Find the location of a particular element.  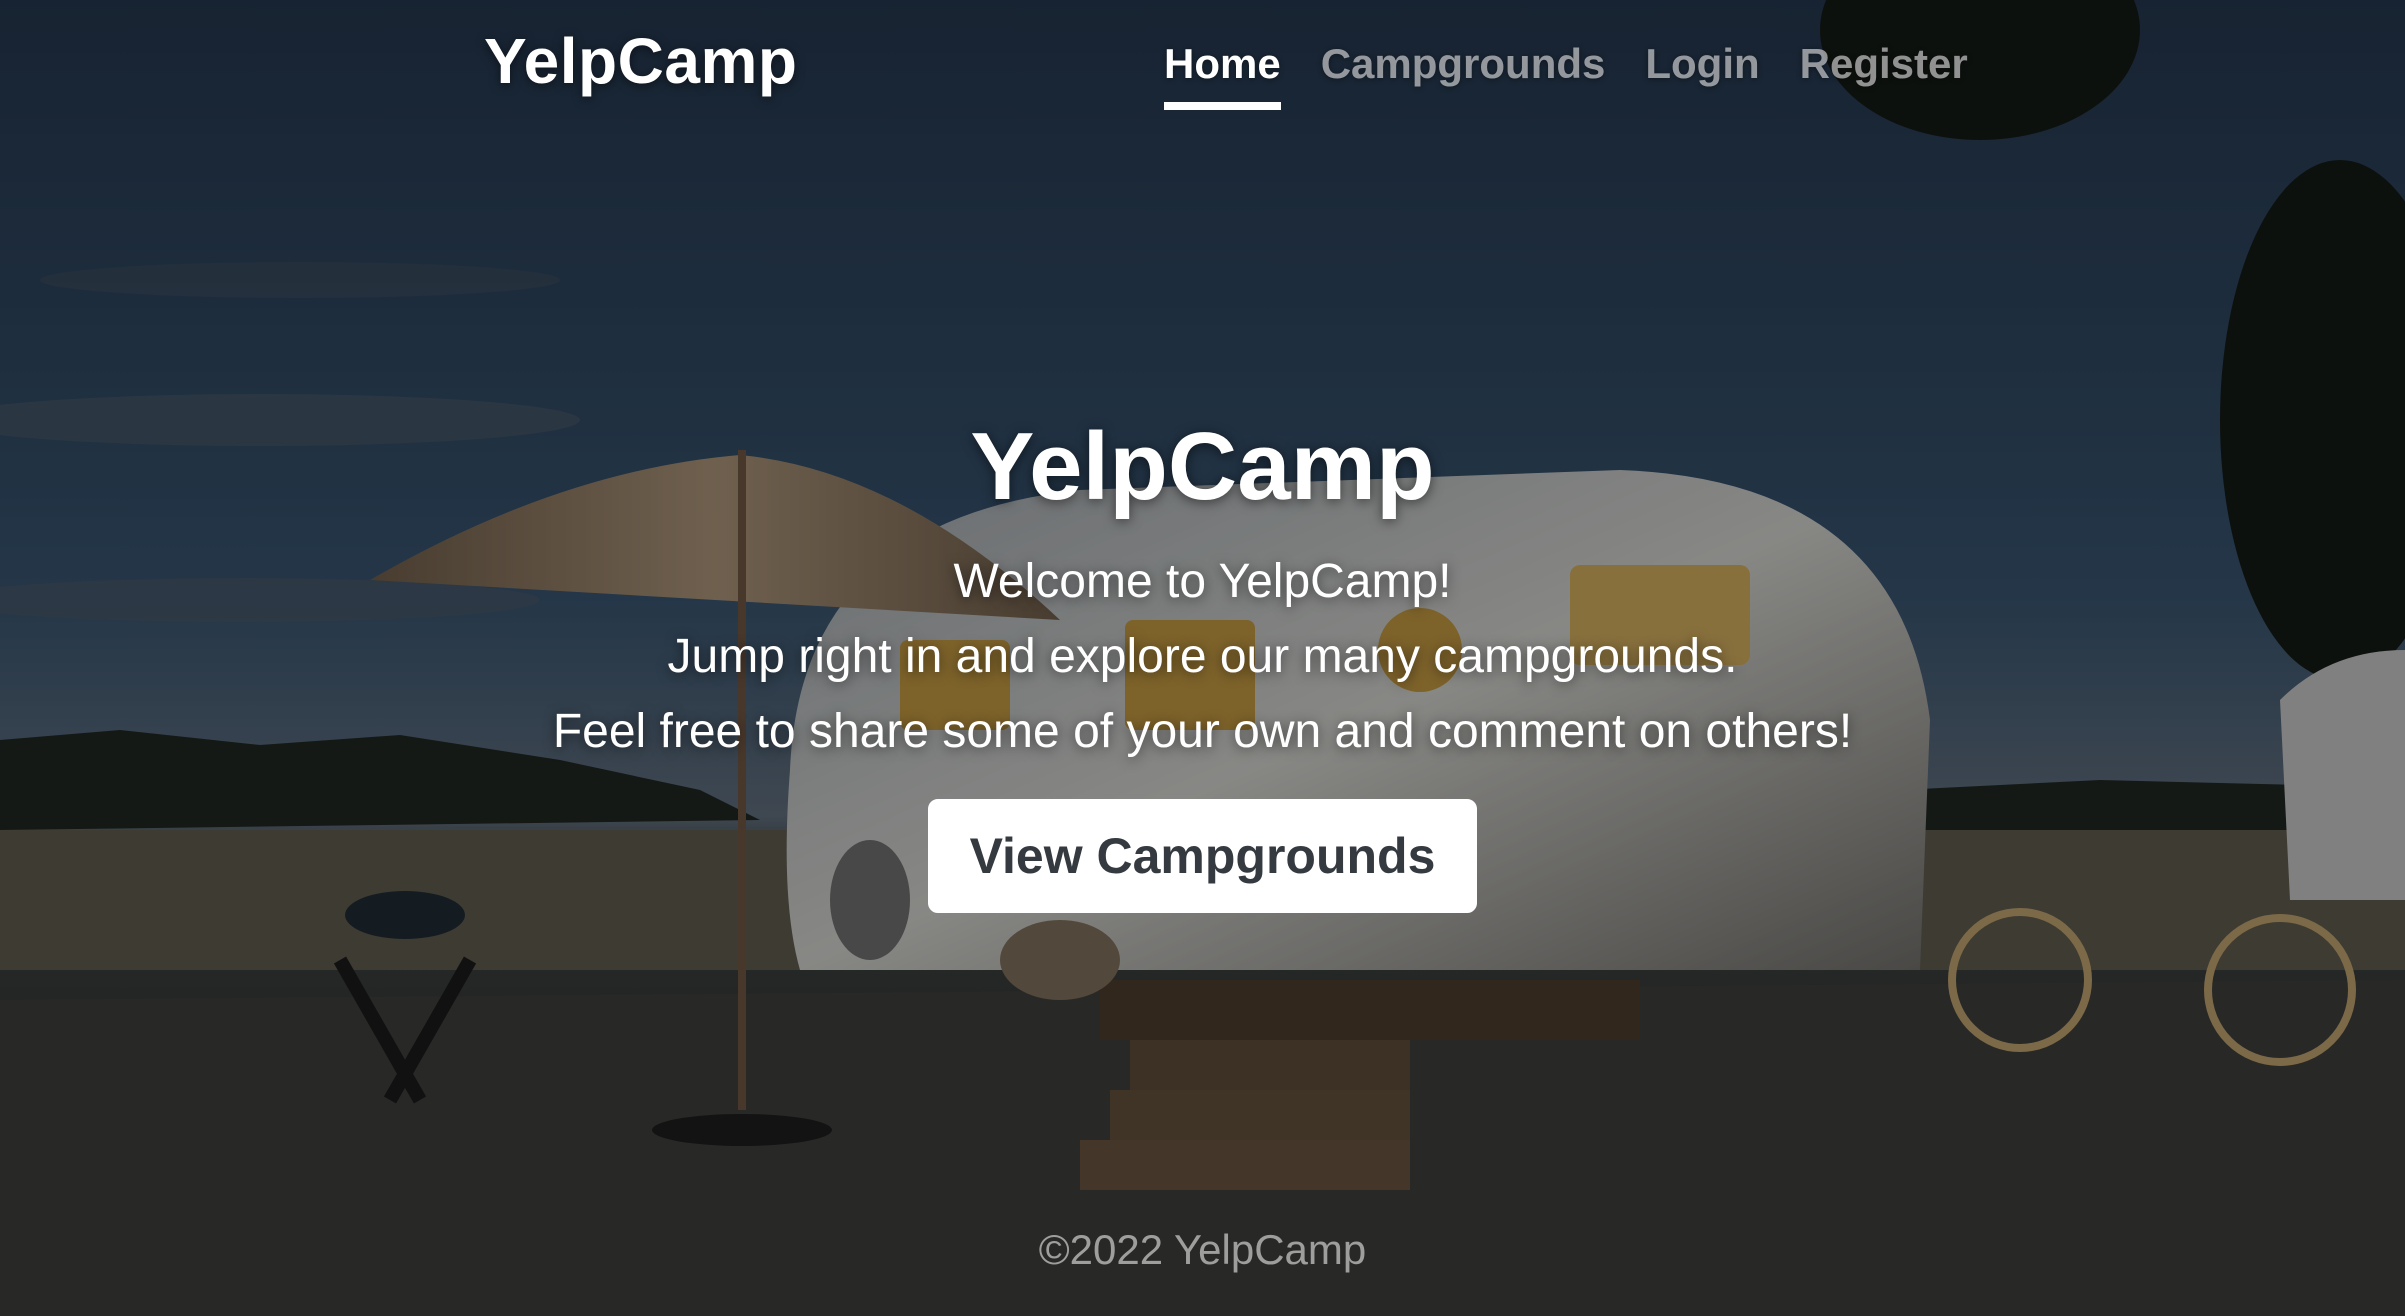

nav-link-campgrounds: Campgrounds is located at coordinates (1463, 75).